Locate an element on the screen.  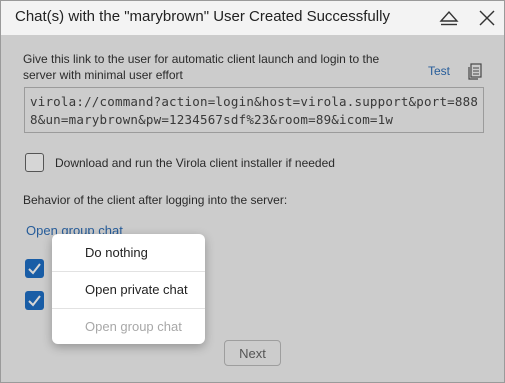
close-button is located at coordinates (487, 18).